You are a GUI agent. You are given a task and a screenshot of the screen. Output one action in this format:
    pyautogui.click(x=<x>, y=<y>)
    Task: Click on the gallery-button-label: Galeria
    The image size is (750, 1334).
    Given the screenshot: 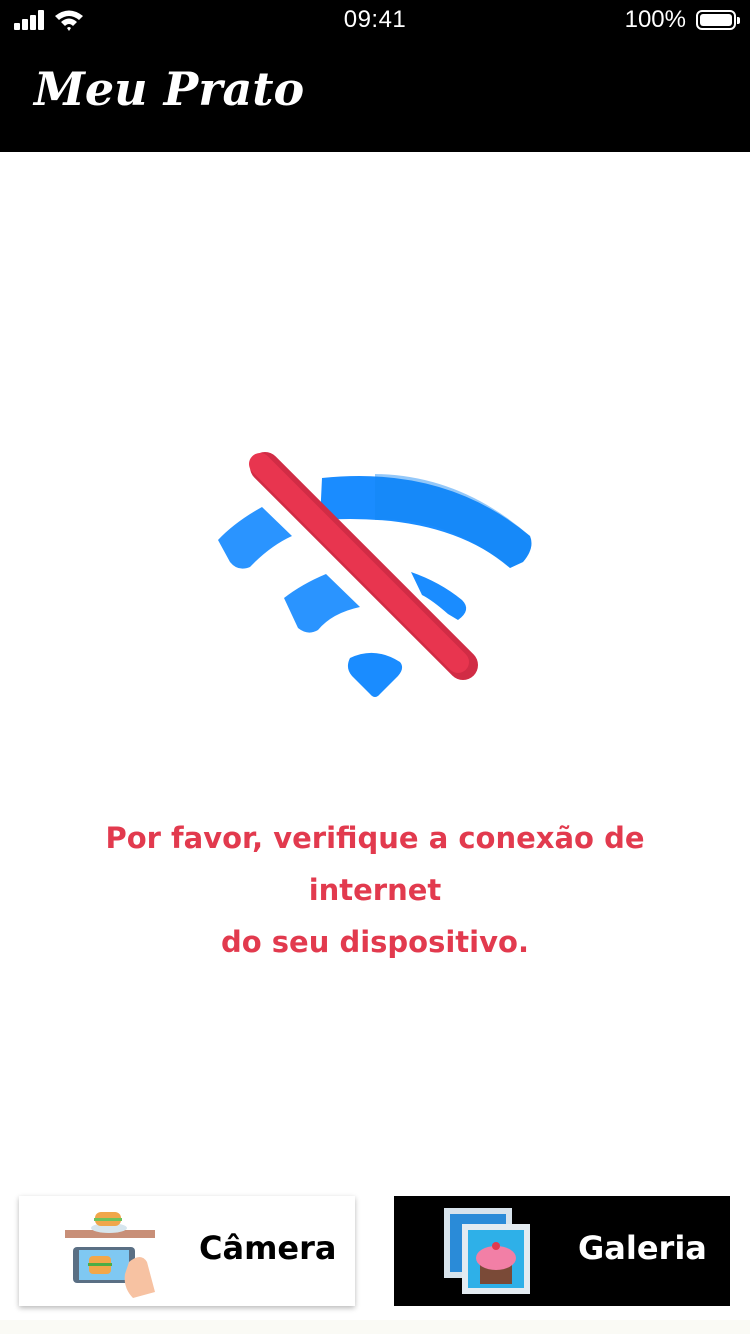 What is the action you would take?
    pyautogui.click(x=642, y=1248)
    